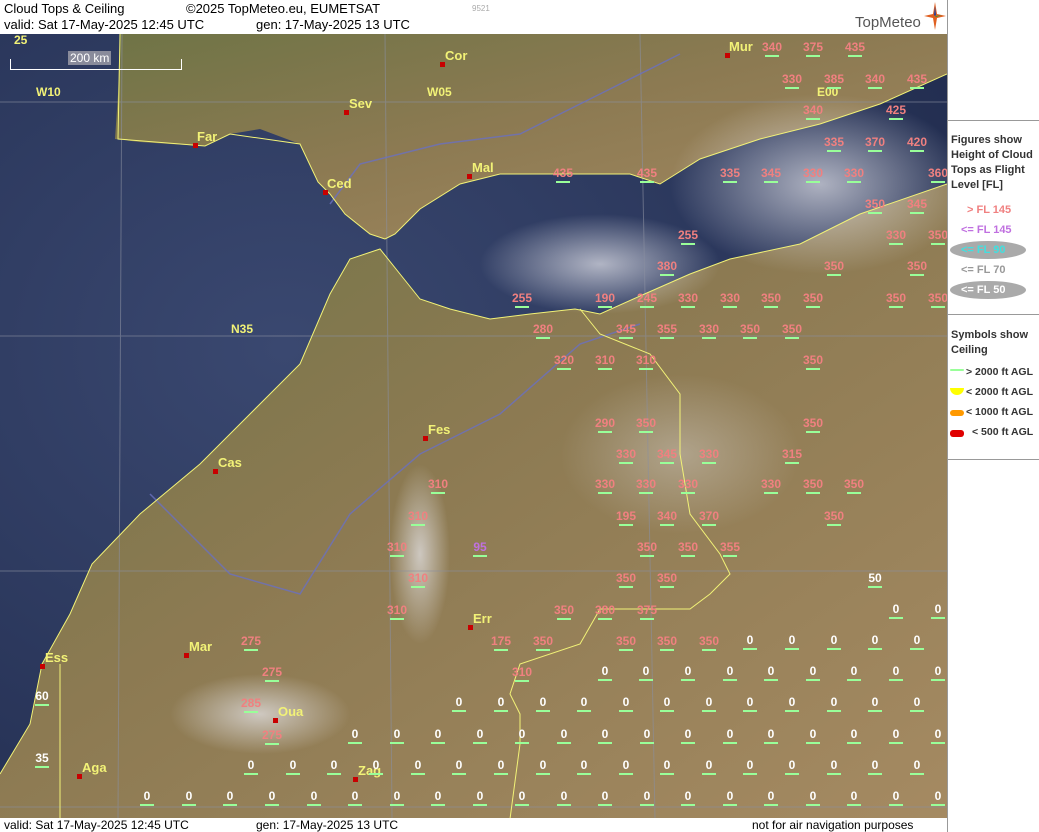 The width and height of the screenshot is (1039, 832). Describe the element at coordinates (48, 92) in the screenshot. I see `grid-label-w10: W10` at that location.